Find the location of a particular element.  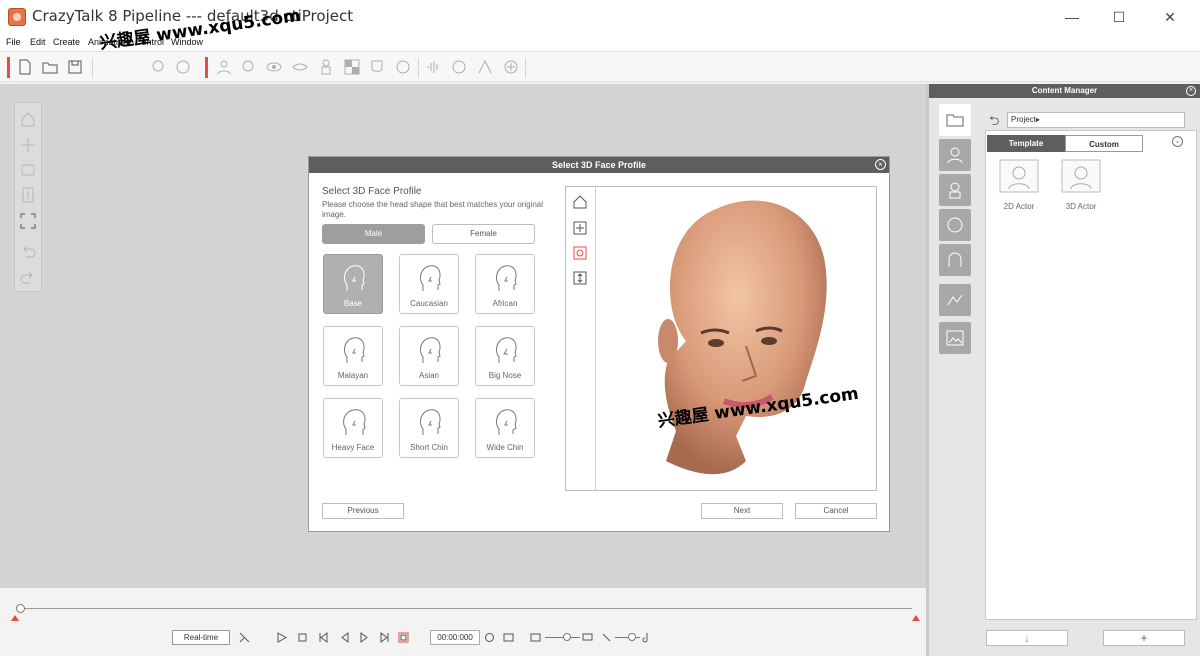

content-item-3d-actor: 3D Actor is located at coordinates (1081, 185).